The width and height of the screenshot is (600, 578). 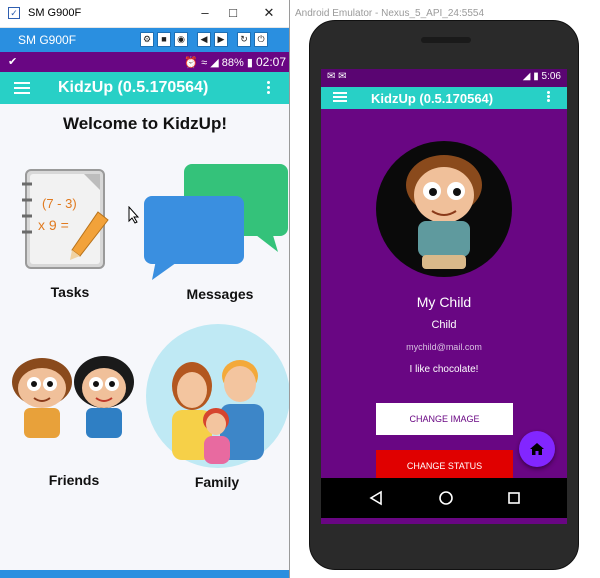 What do you see at coordinates (444, 212) in the screenshot?
I see `child-avatar-icon` at bounding box center [444, 212].